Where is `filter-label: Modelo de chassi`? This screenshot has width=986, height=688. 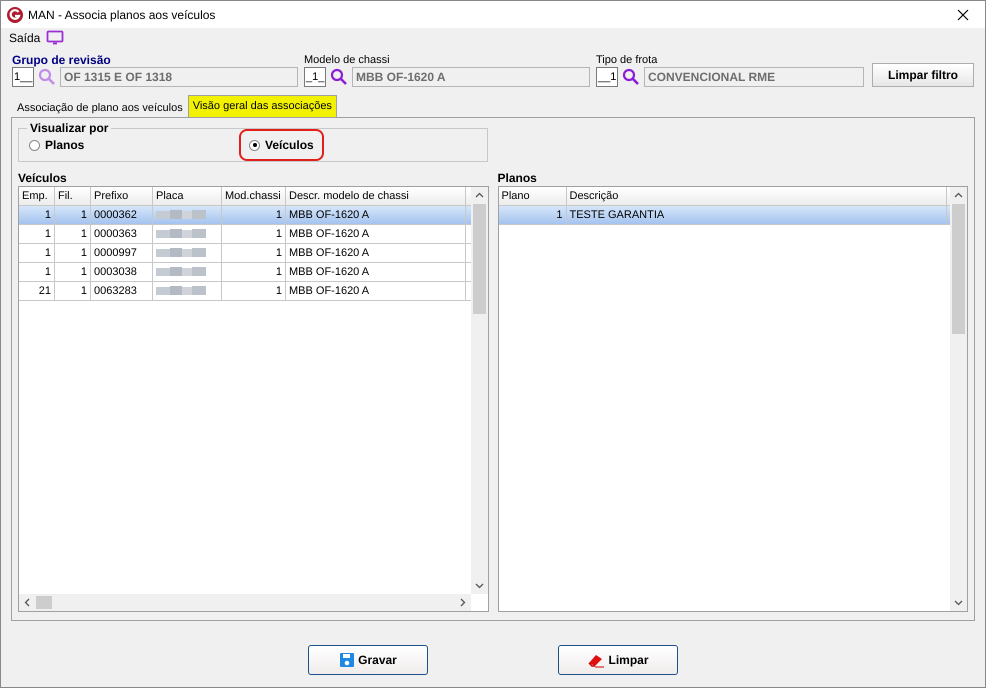 filter-label: Modelo de chassi is located at coordinates (347, 60).